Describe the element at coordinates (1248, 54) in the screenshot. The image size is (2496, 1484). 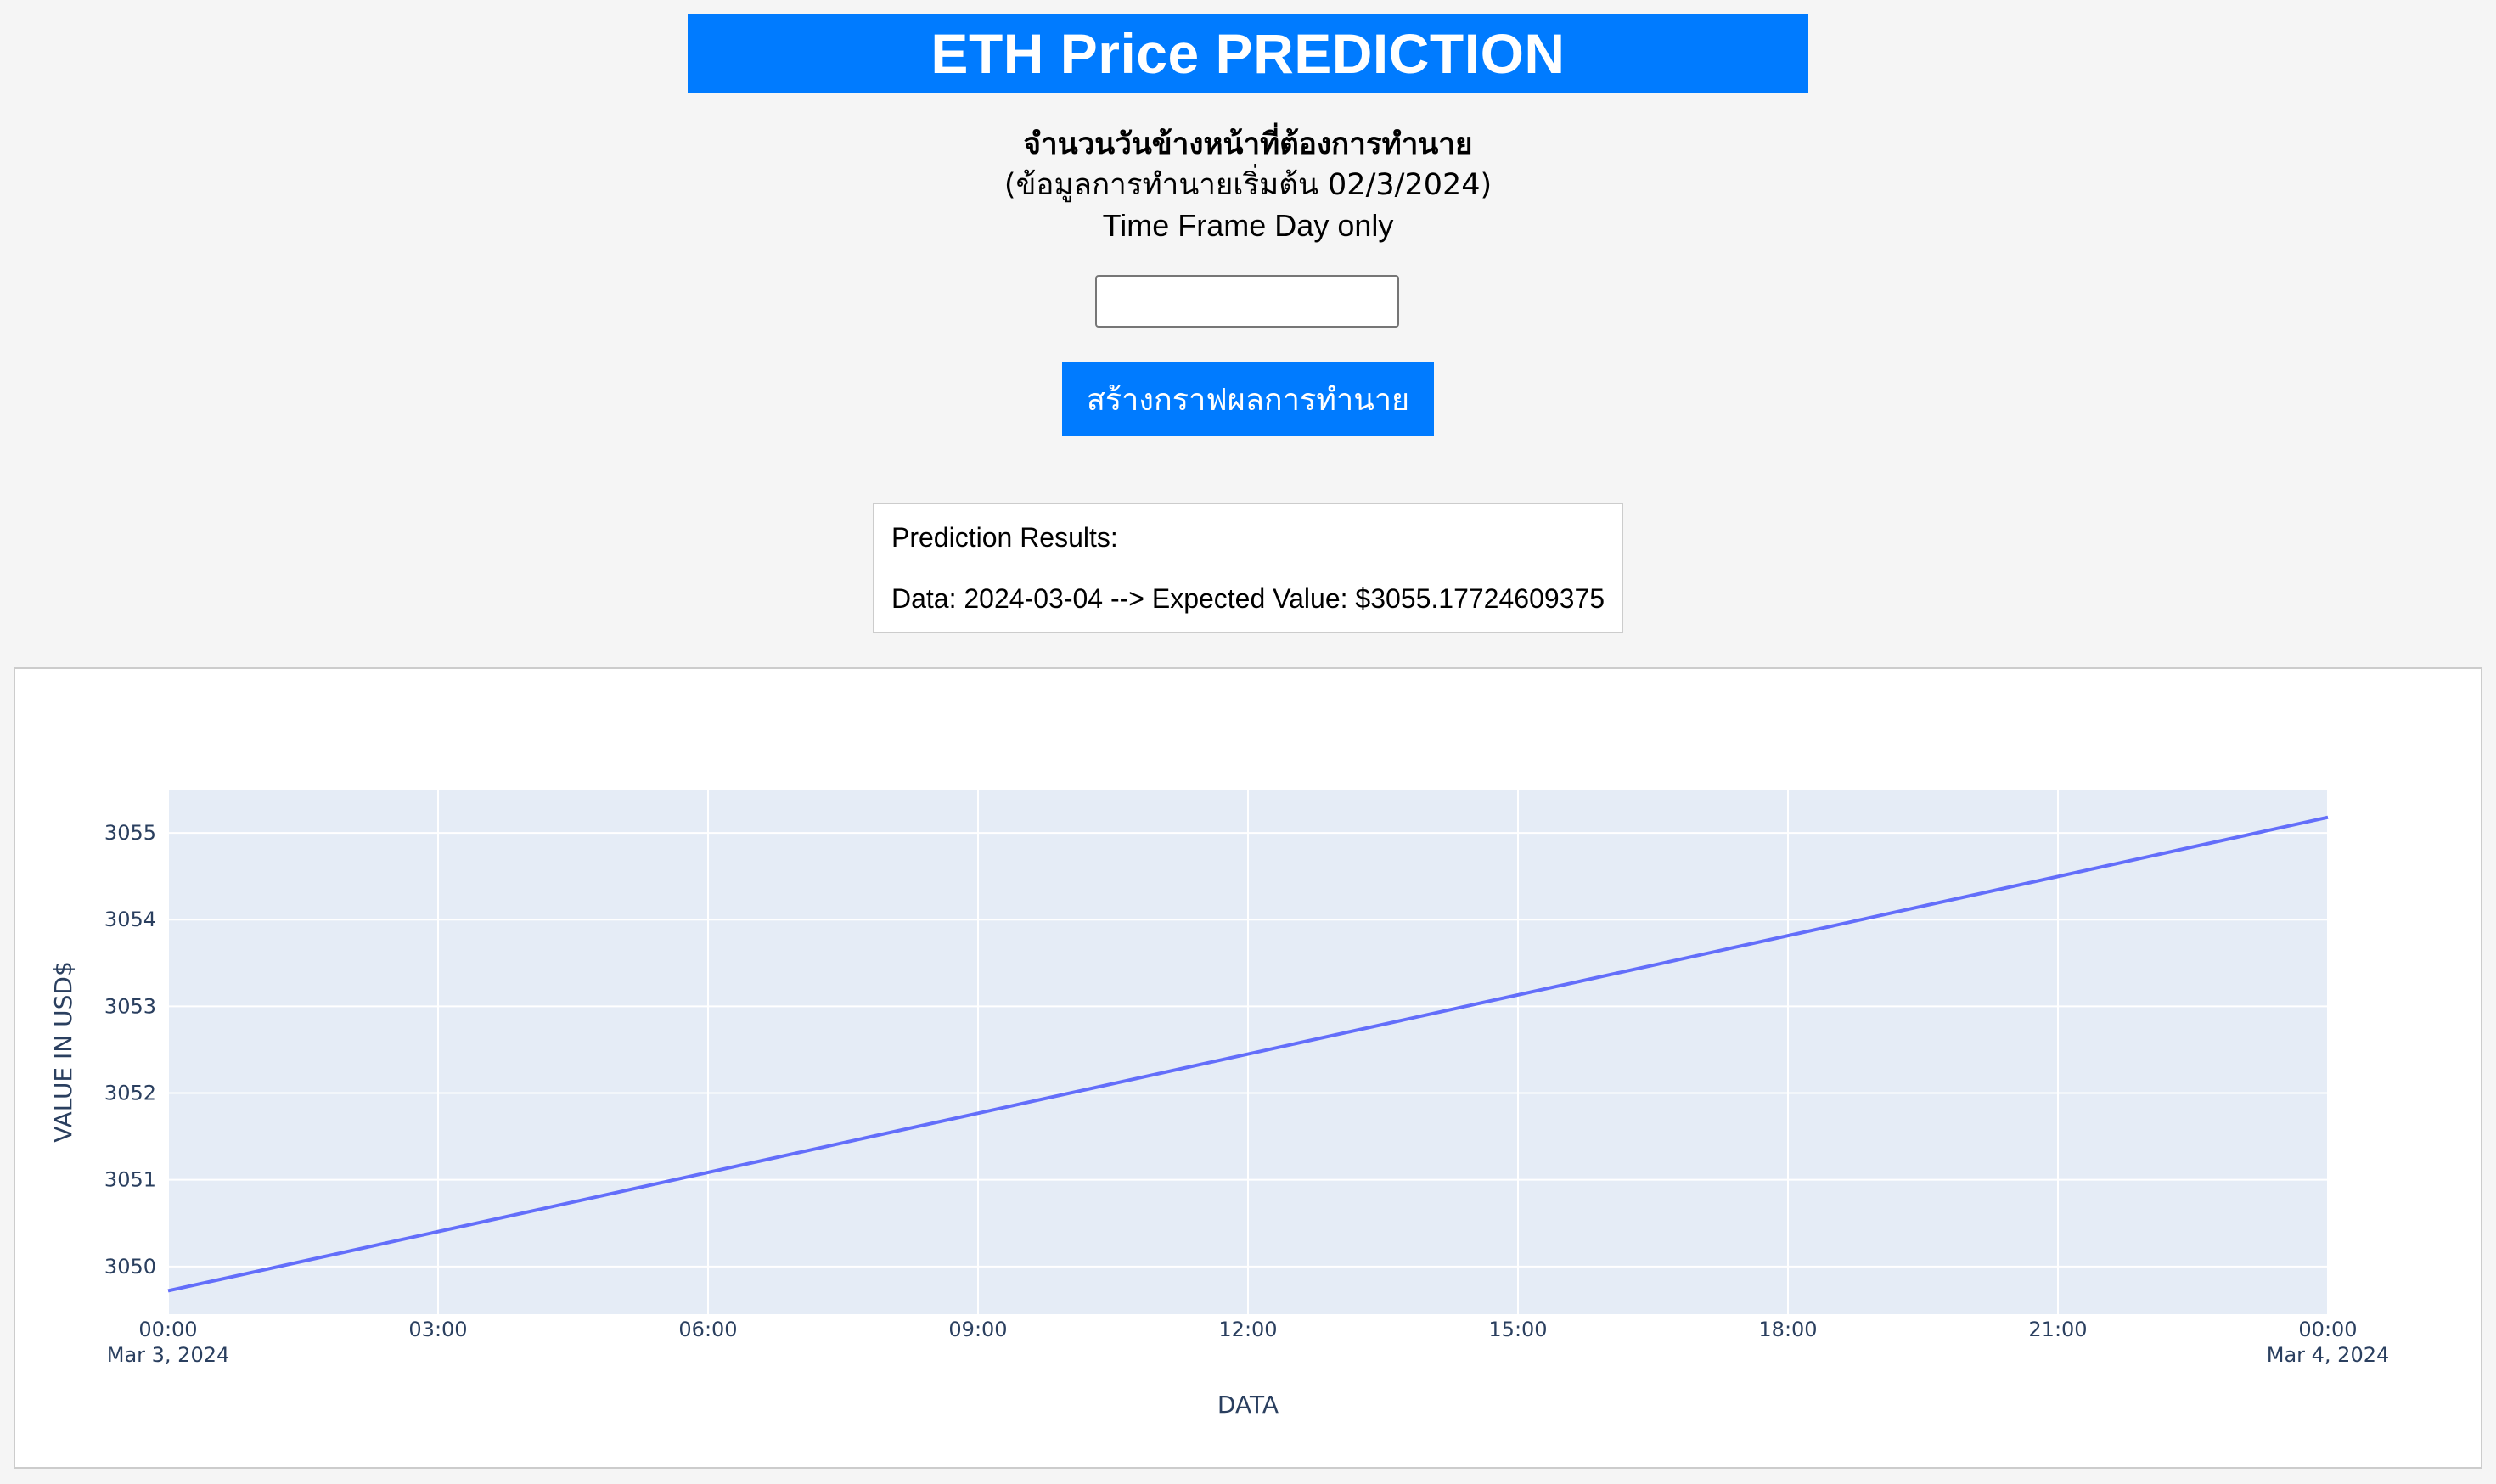
I see `page-title: ETH Price PREDICTION` at that location.